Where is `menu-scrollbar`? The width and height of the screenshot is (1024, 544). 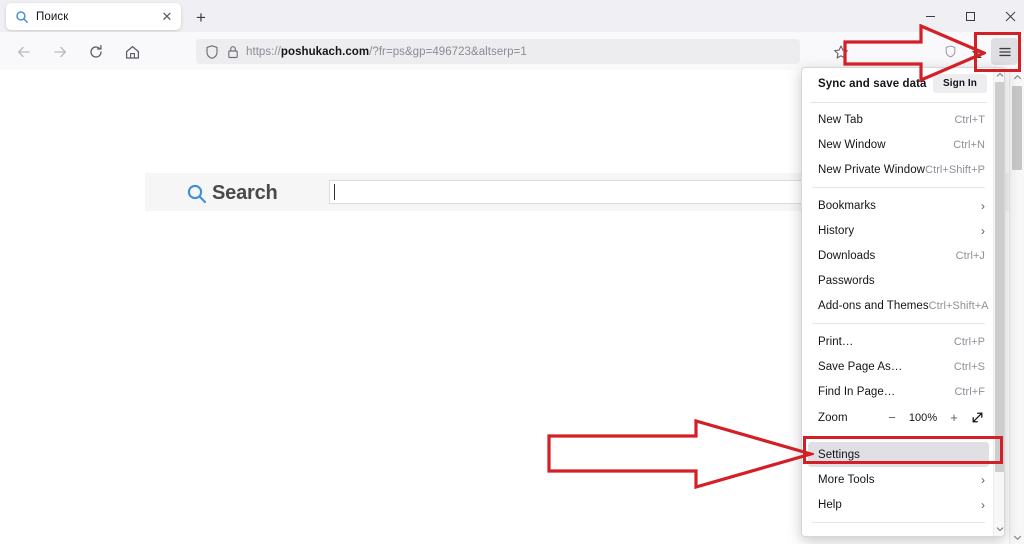 menu-scrollbar is located at coordinates (998, 302).